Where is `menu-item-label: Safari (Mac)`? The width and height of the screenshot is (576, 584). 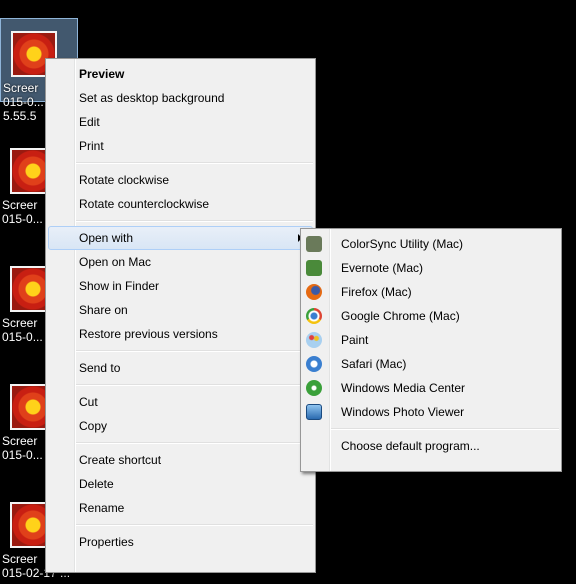 menu-item-label: Safari (Mac) is located at coordinates (374, 364).